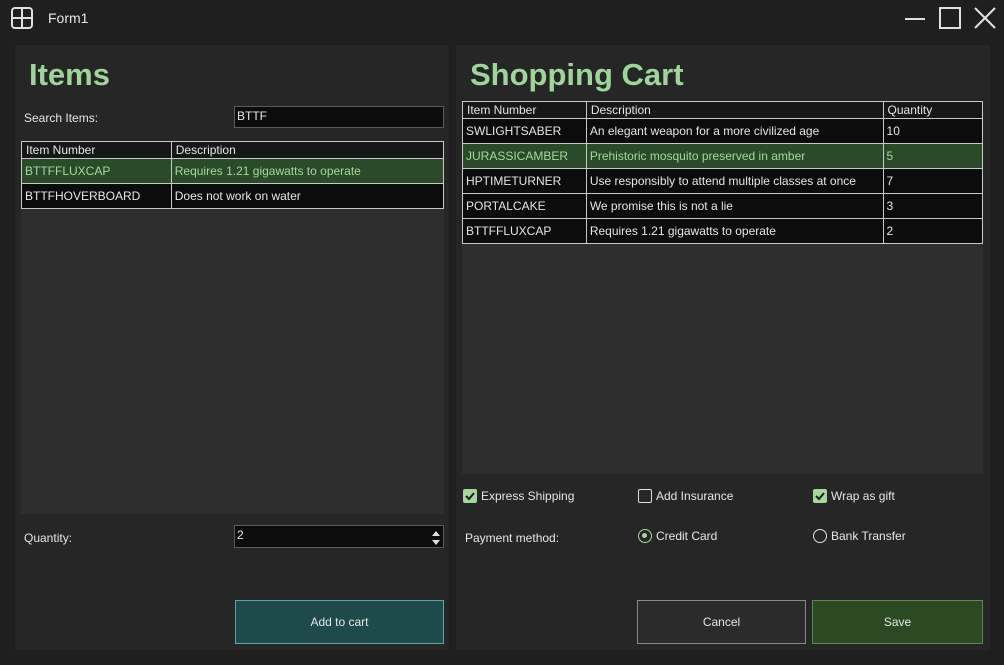 The image size is (1004, 665). Describe the element at coordinates (68, 18) in the screenshot. I see `window-title: Form1` at that location.